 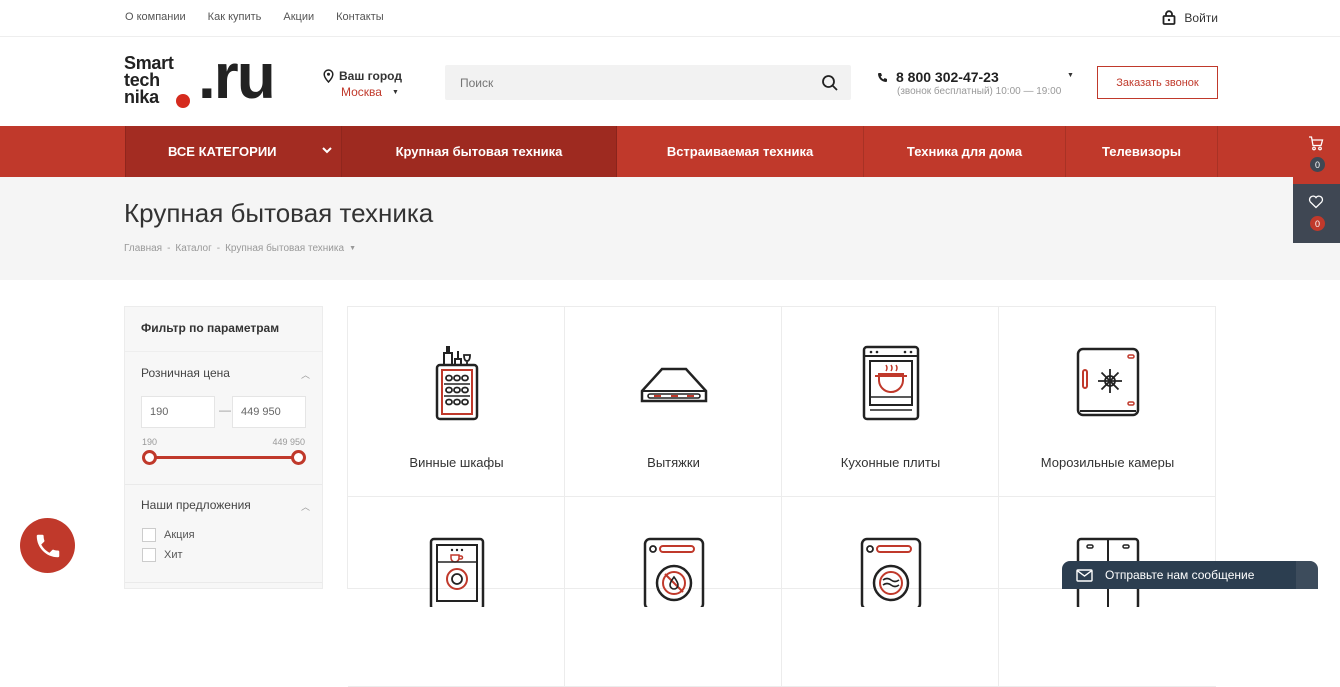 I want to click on breadcrumb-current: Крупная бытовая техника, so click(x=284, y=249).